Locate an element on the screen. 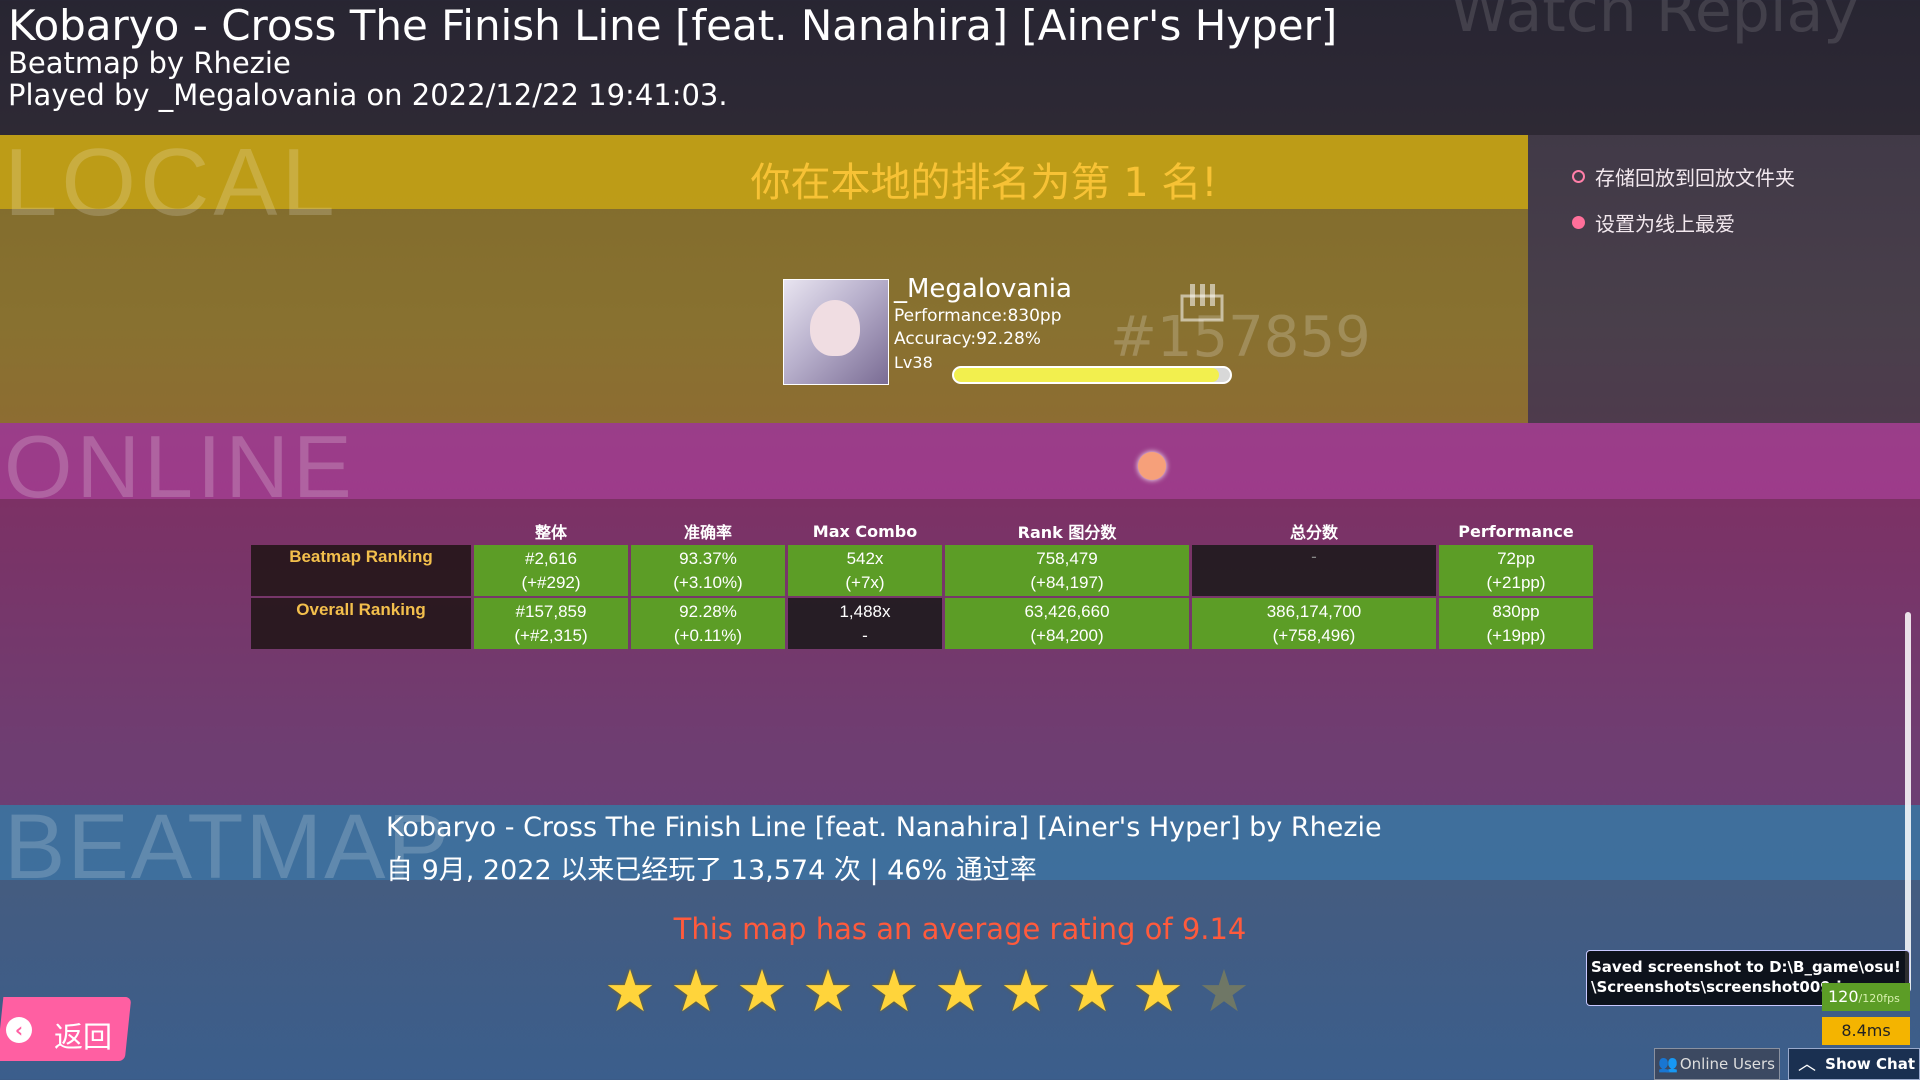 The height and width of the screenshot is (1080, 1920). cell-delta: (+#292) is located at coordinates (551, 582).